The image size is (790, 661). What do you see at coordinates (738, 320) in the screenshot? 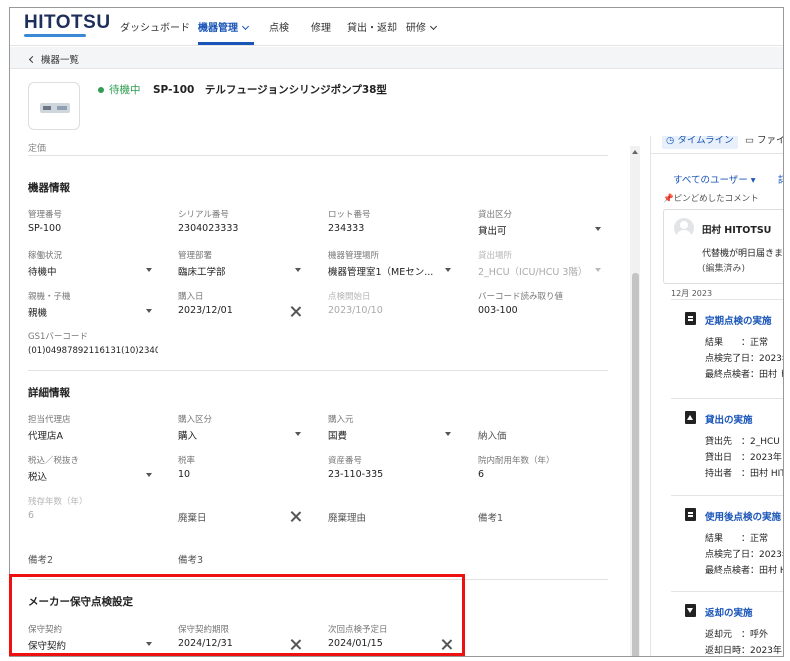
I see `event-title: 定期点検の実施` at bounding box center [738, 320].